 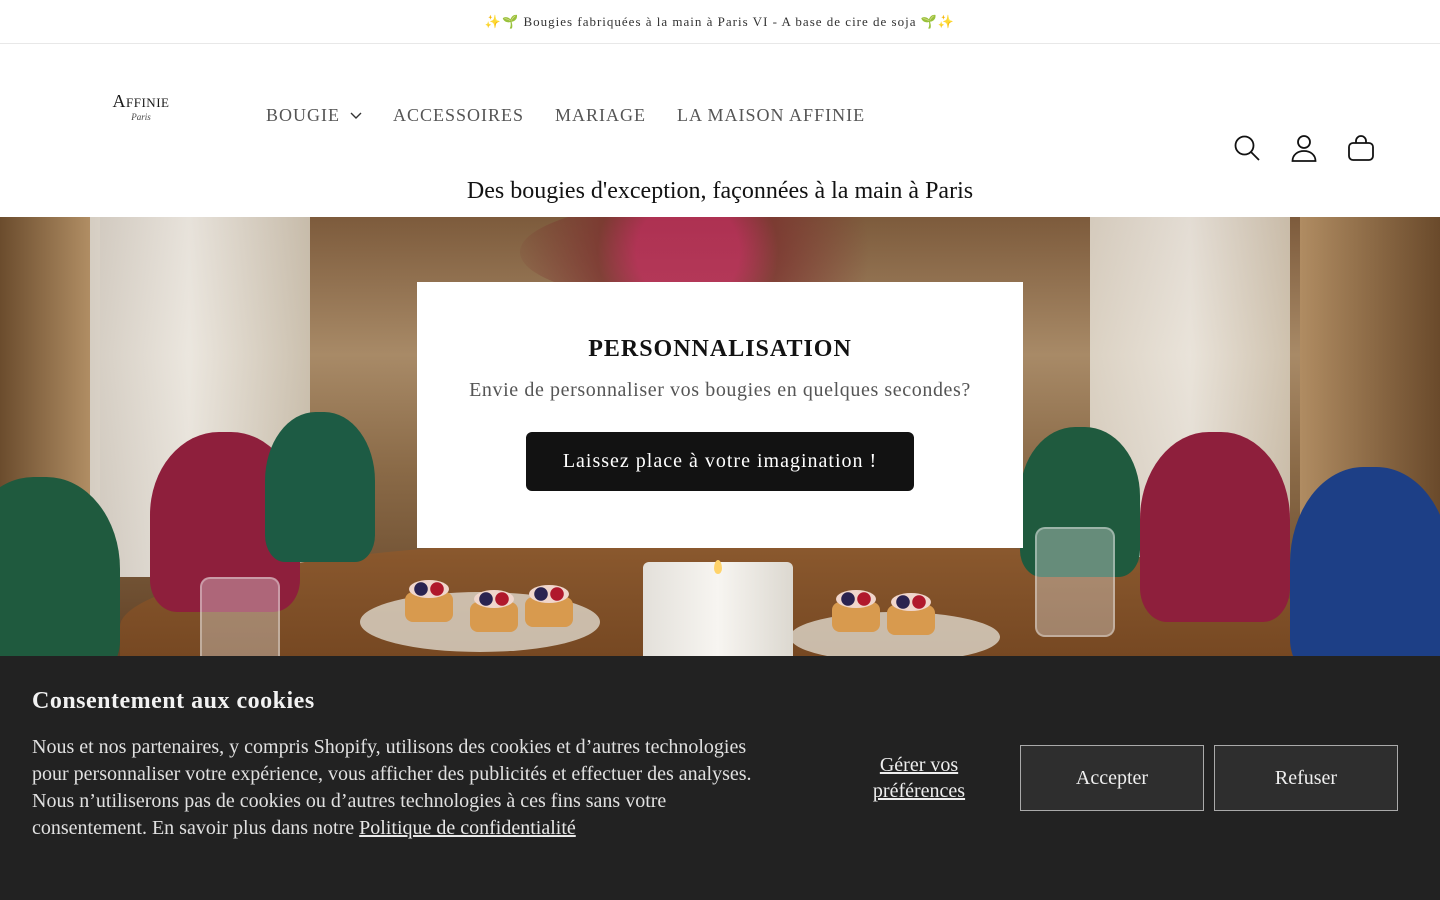 I want to click on personnalisation-button: Laissez place à votre imagination !, so click(x=720, y=461).